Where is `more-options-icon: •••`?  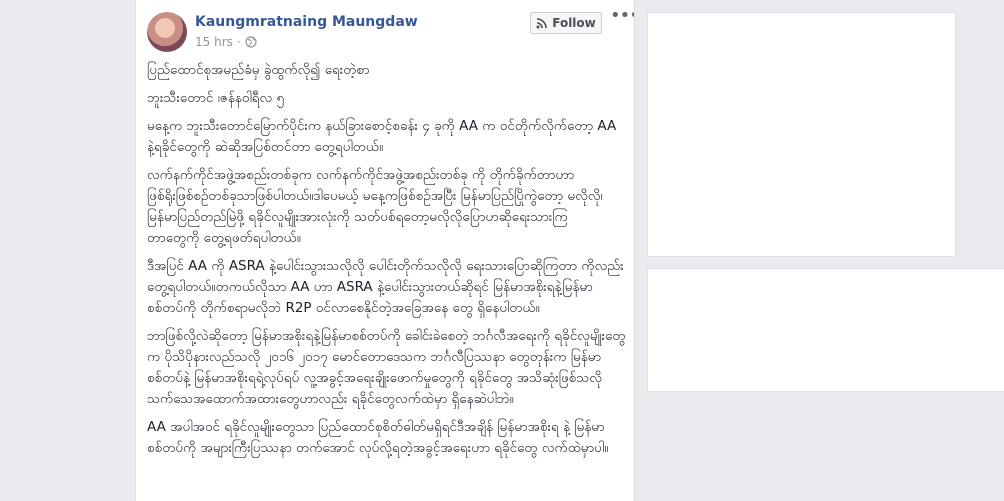
more-options-icon: ••• is located at coordinates (622, 17).